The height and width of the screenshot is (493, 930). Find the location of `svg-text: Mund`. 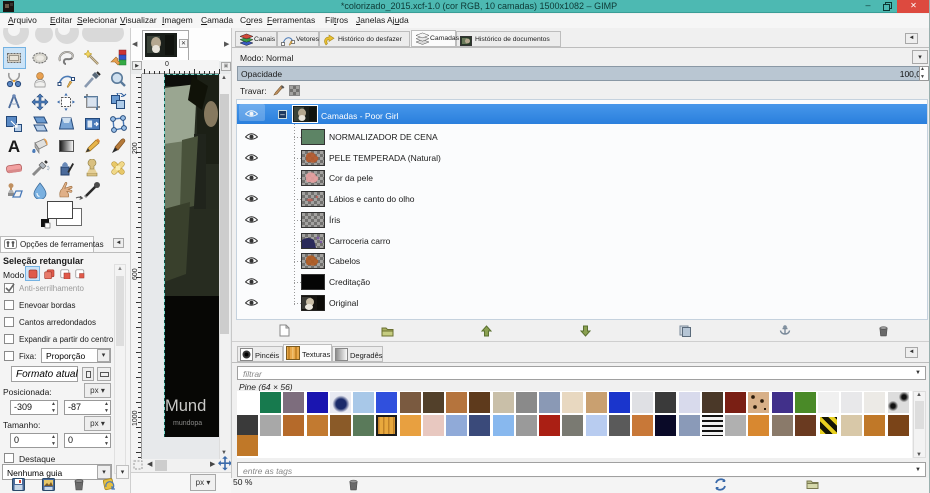

svg-text: Mund is located at coordinates (185, 406).